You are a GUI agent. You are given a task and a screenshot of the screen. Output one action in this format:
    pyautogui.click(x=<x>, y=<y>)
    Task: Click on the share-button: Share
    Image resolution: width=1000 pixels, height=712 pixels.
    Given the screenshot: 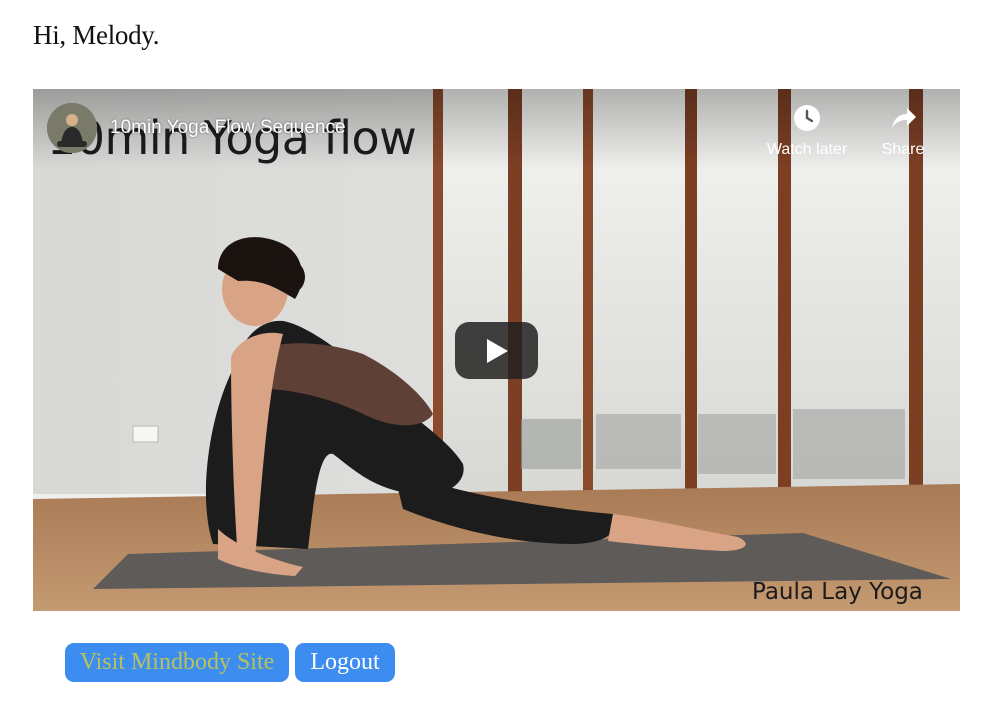 What is the action you would take?
    pyautogui.click(x=903, y=131)
    